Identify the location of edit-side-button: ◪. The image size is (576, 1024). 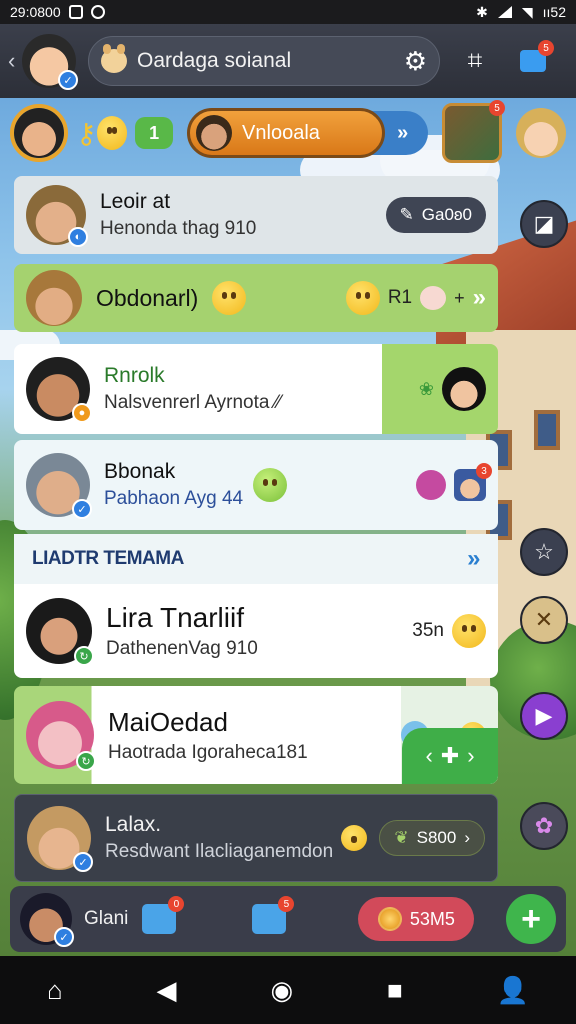
(544, 224).